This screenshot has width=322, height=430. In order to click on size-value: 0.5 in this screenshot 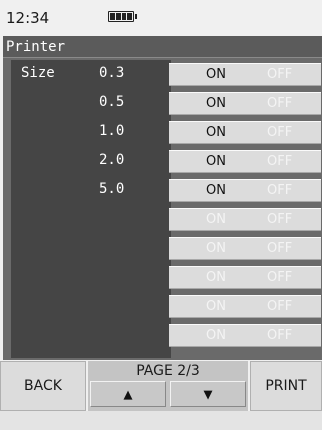, I will do `click(112, 102)`.